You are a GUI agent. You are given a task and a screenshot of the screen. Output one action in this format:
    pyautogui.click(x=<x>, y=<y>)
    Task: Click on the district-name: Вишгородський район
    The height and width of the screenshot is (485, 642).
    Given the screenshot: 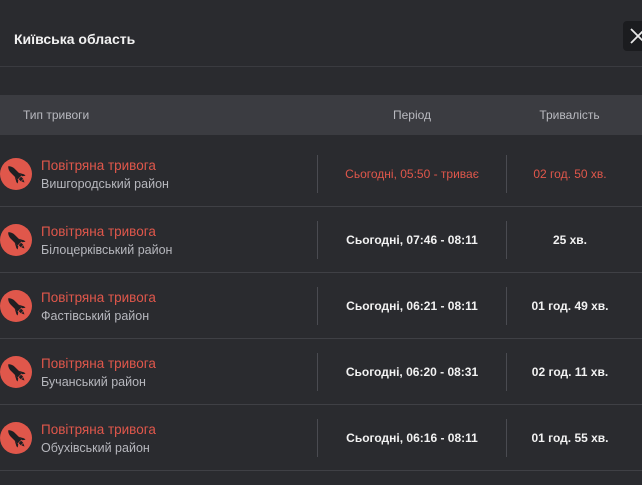 What is the action you would take?
    pyautogui.click(x=105, y=184)
    